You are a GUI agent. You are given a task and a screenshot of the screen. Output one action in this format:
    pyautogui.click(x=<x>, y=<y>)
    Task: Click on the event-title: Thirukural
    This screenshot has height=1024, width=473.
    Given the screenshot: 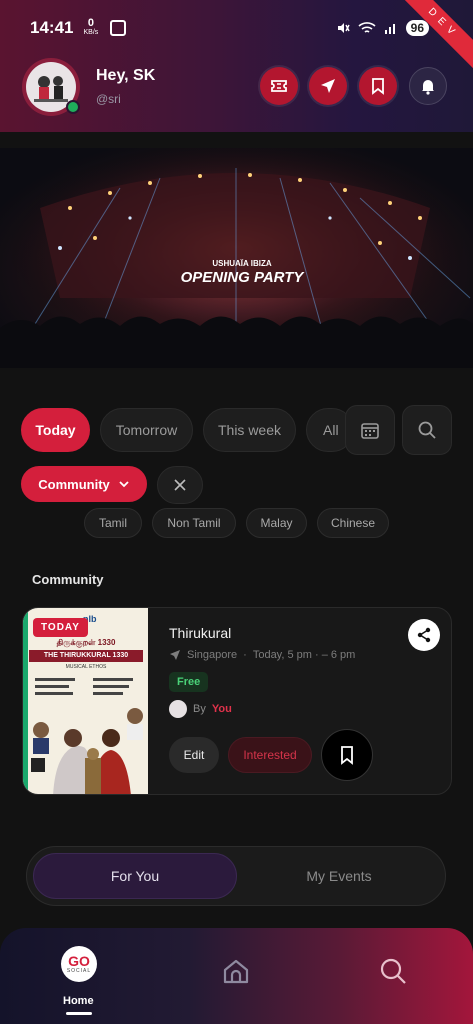 What is the action you would take?
    pyautogui.click(x=200, y=633)
    